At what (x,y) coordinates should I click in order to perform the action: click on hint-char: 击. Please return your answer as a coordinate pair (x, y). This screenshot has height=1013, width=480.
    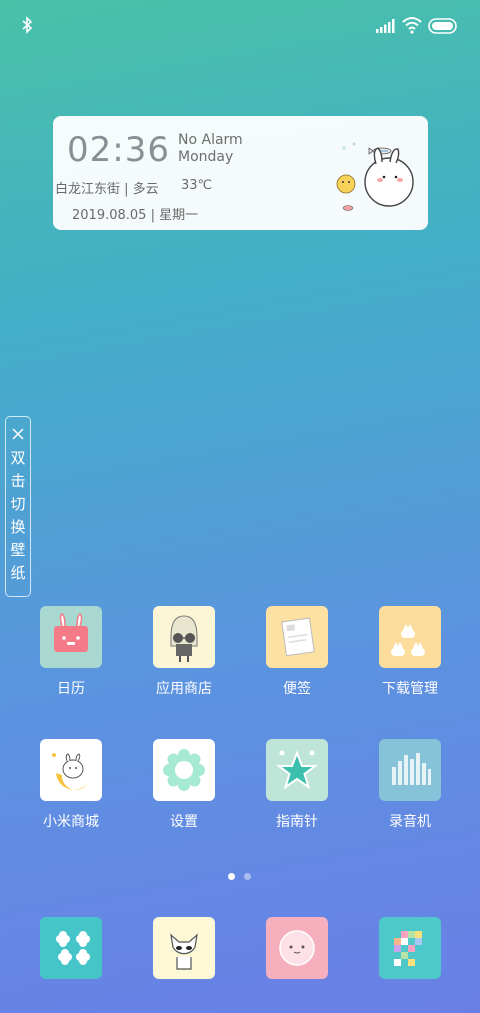
    Looking at the image, I should click on (18, 481).